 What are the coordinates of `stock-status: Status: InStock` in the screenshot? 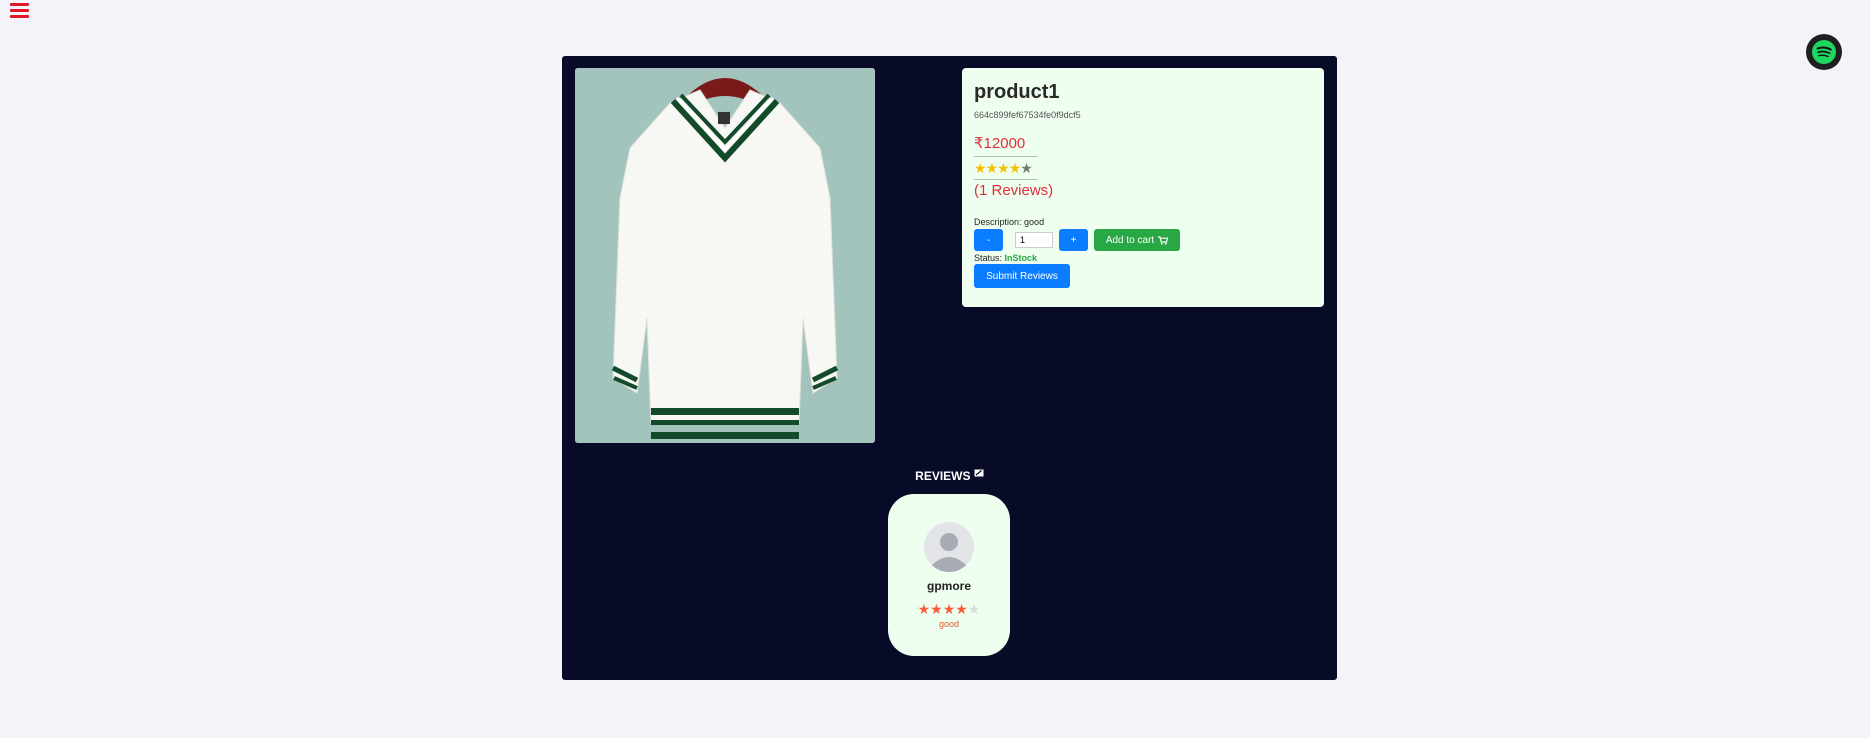 It's located at (1143, 258).